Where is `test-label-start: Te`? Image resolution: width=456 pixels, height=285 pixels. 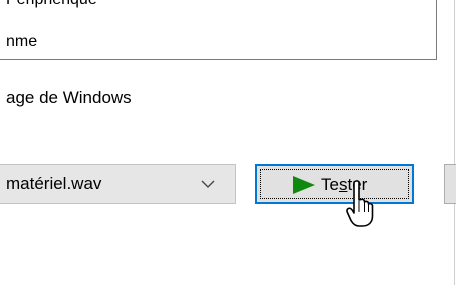 test-label-start: Te is located at coordinates (330, 184).